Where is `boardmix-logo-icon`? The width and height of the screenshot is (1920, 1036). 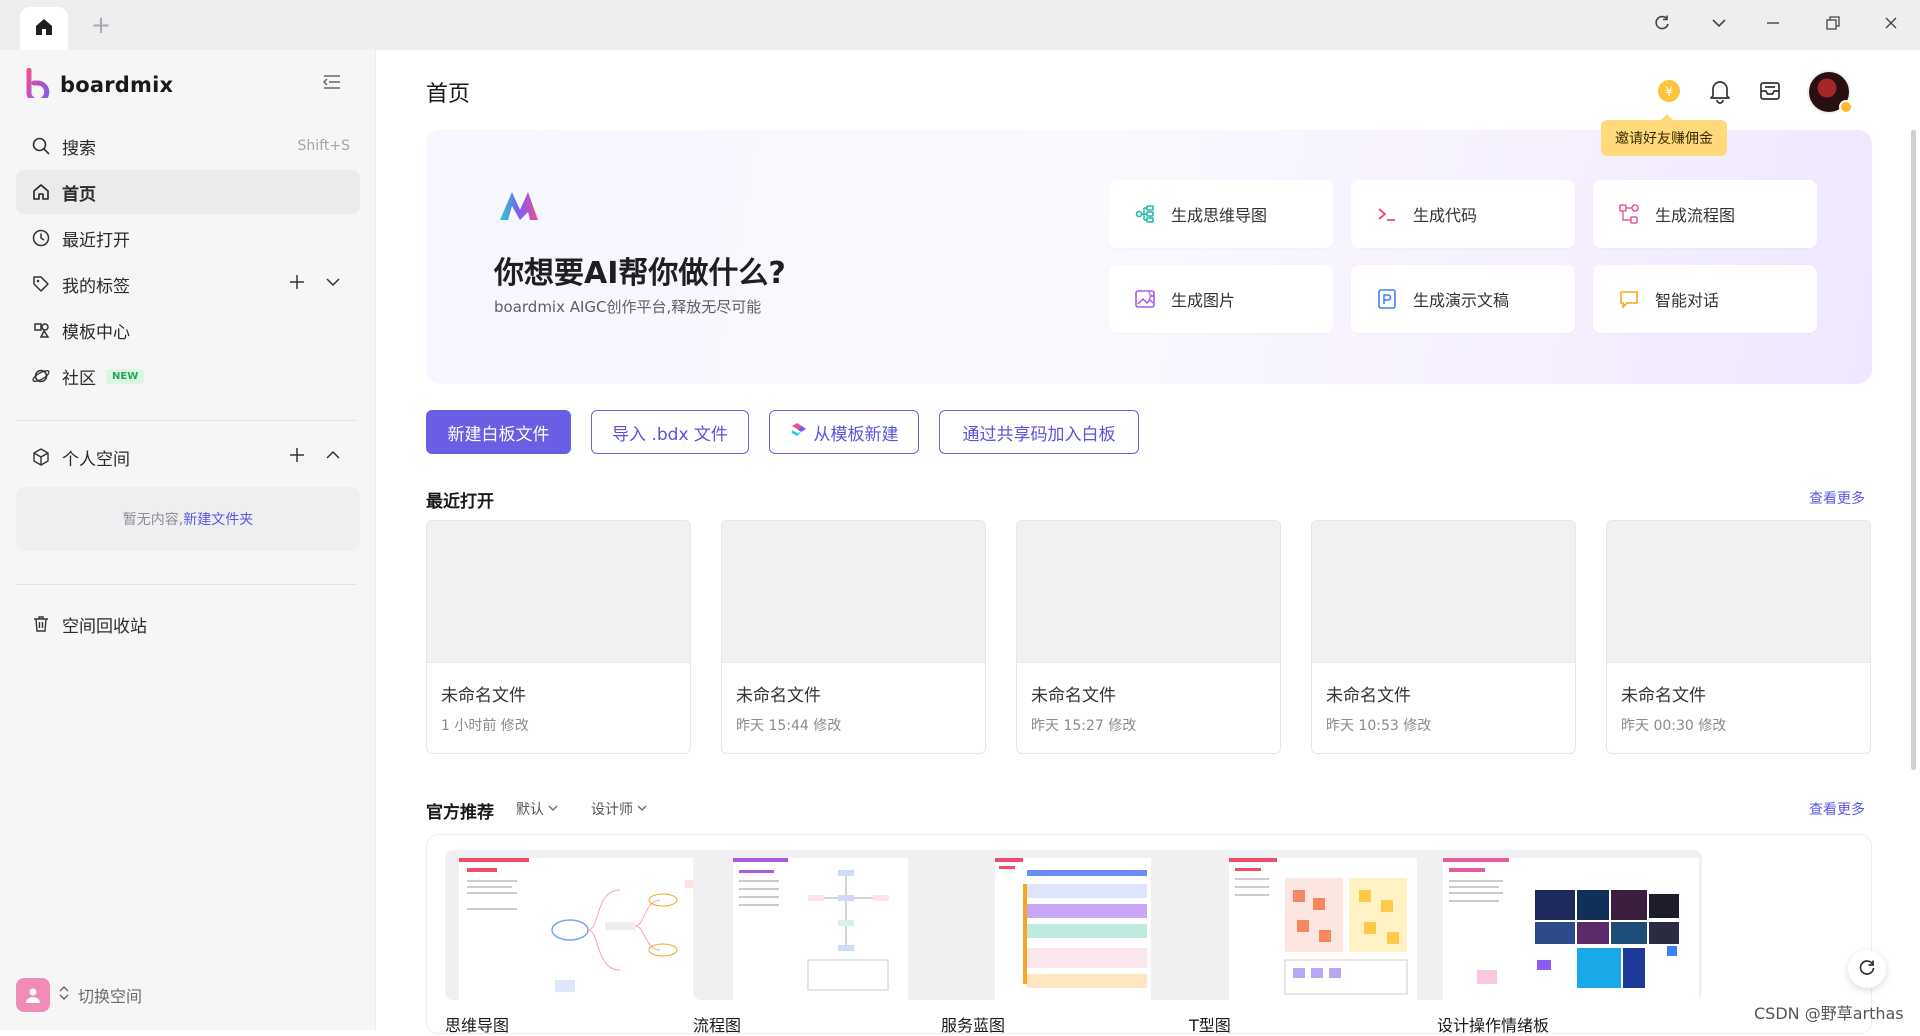 boardmix-logo-icon is located at coordinates (38, 85).